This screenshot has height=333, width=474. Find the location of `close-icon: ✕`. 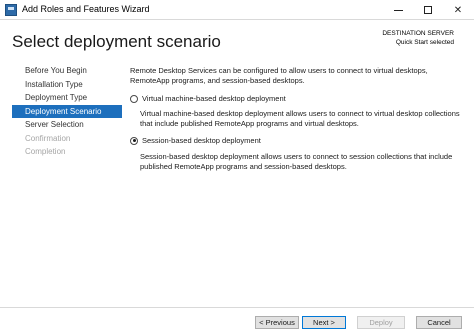

close-icon: ✕ is located at coordinates (458, 10).